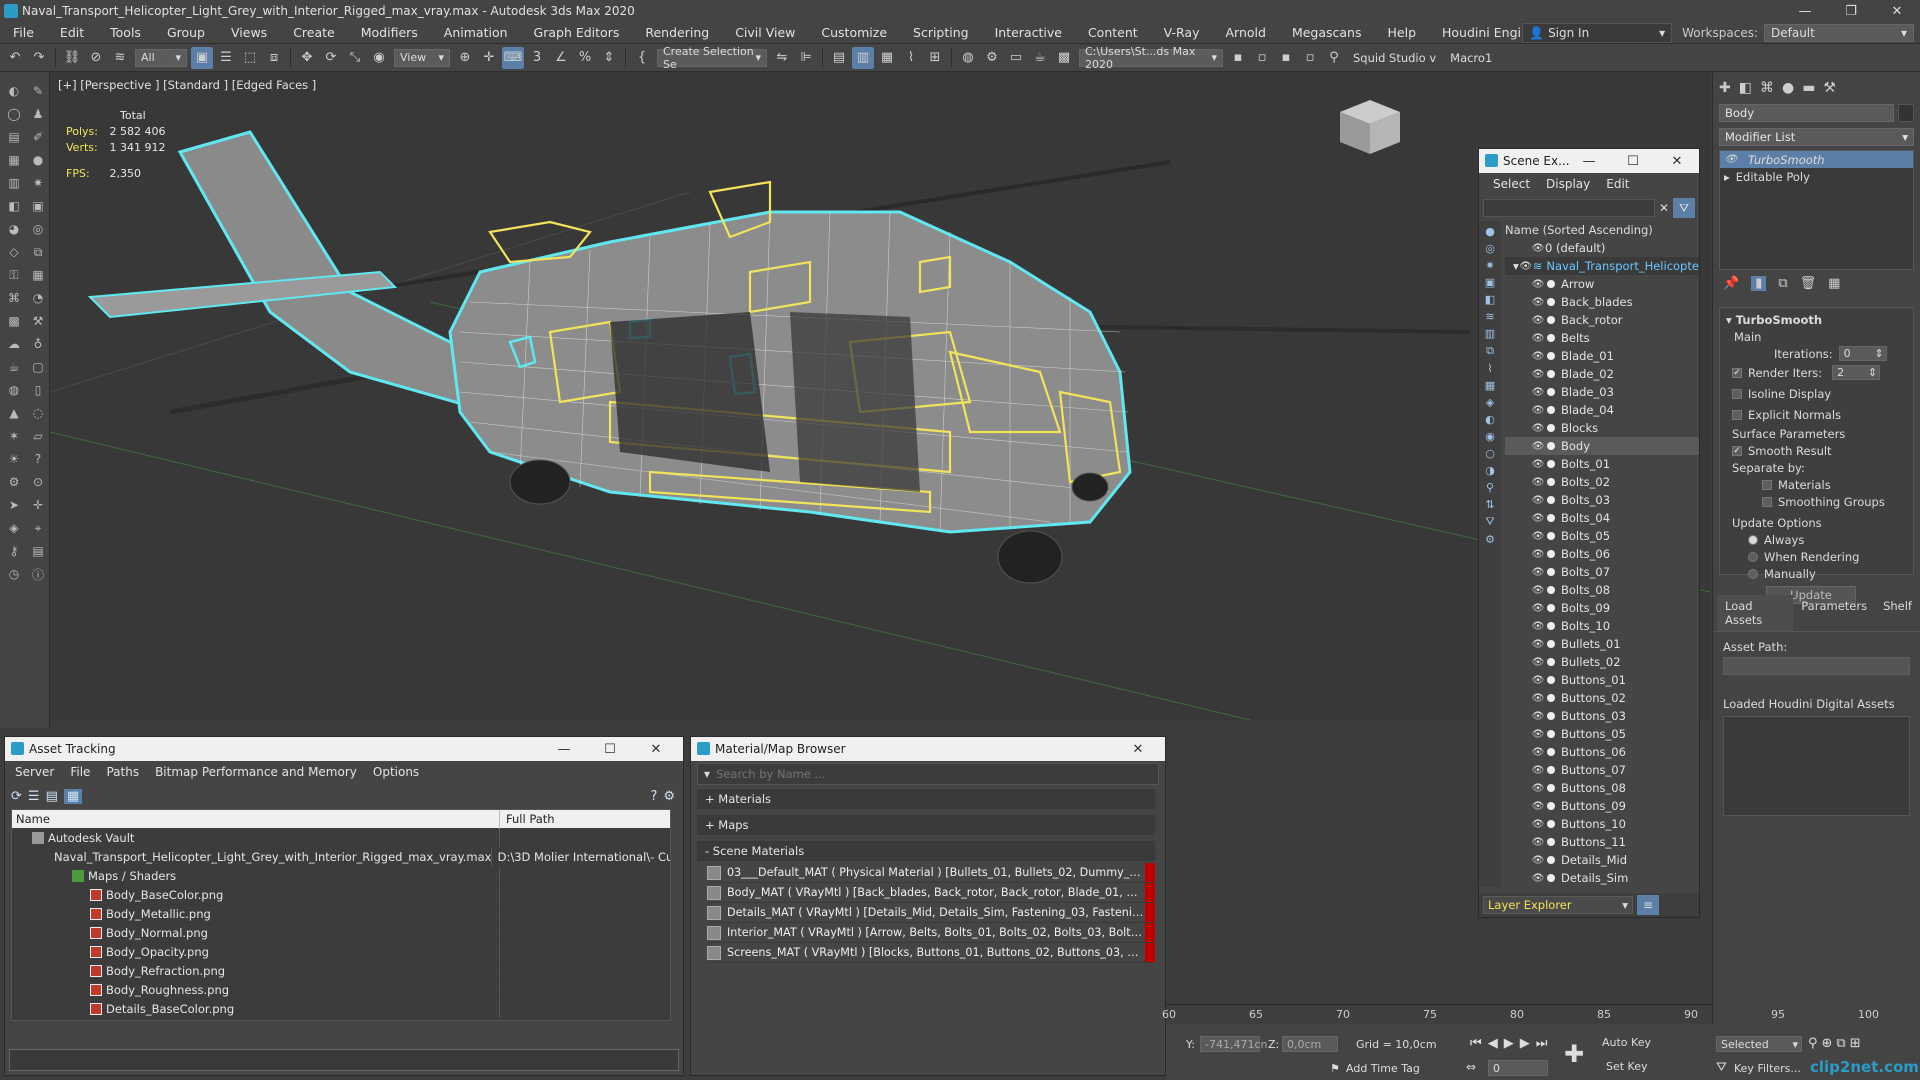  What do you see at coordinates (38, 413) in the screenshot?
I see `tube-icon: ◌` at bounding box center [38, 413].